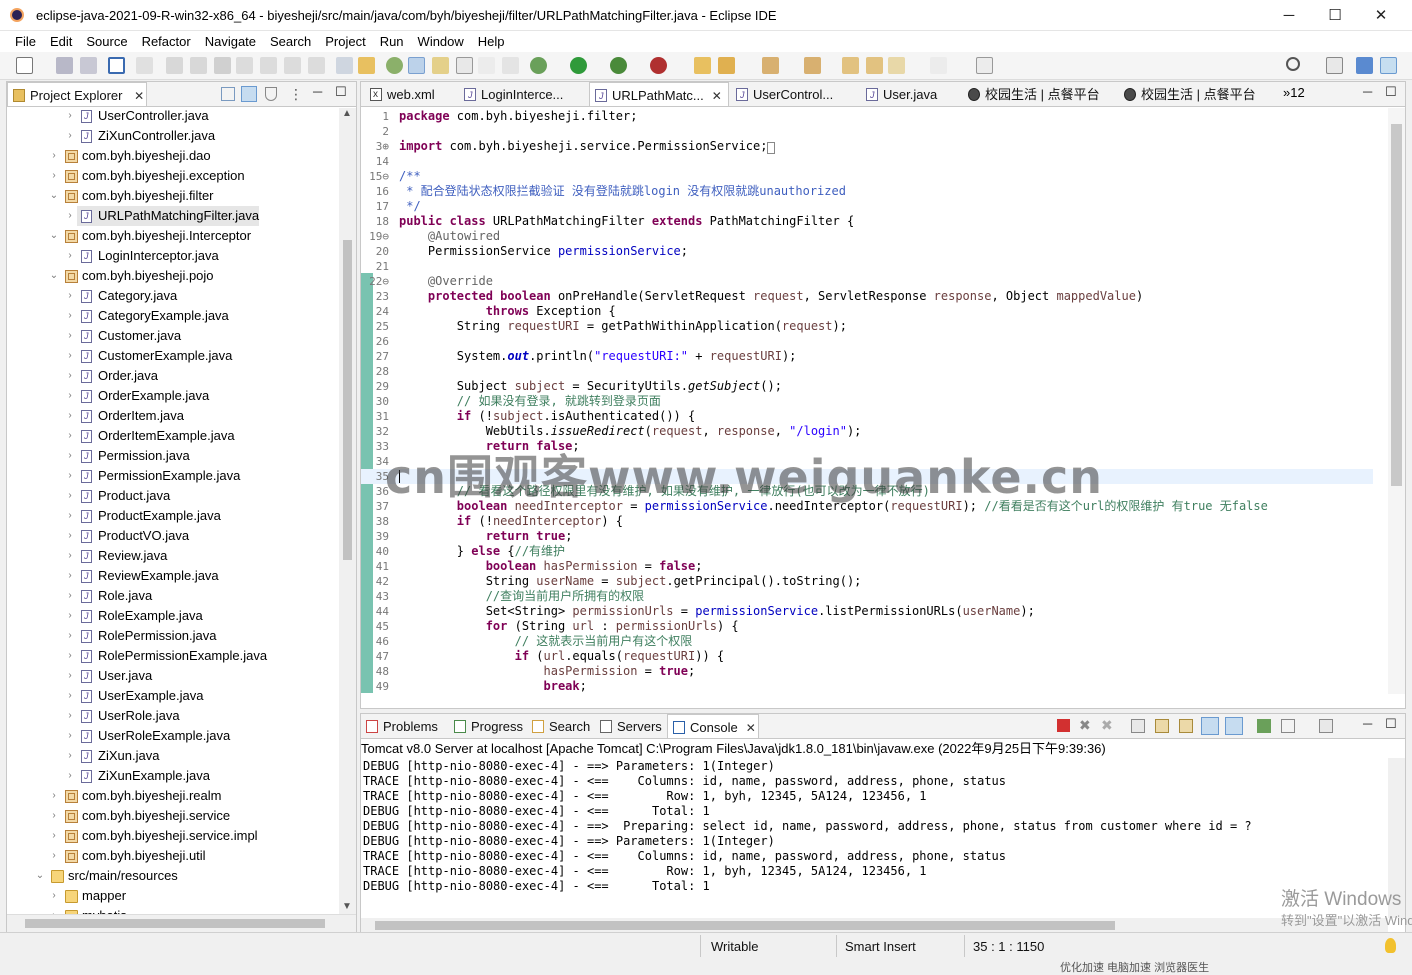  What do you see at coordinates (867, 176) in the screenshot?
I see `code-line: 15⊖ /**` at bounding box center [867, 176].